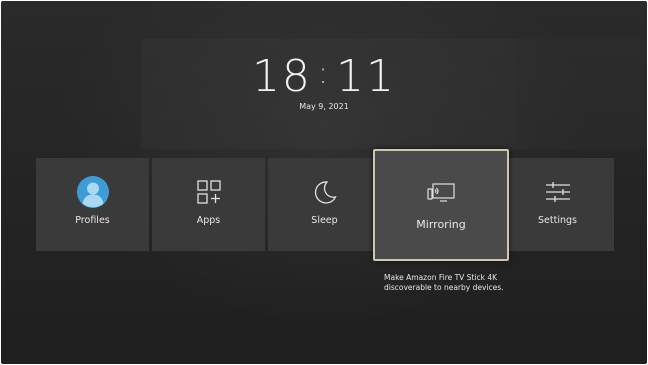  I want to click on clock-hours: 18, so click(281, 76).